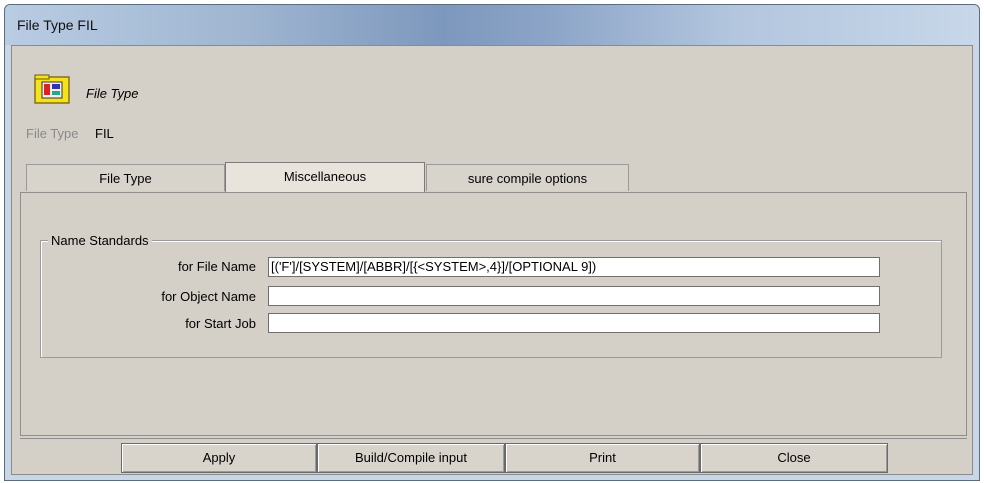 The image size is (984, 483). What do you see at coordinates (325, 177) in the screenshot?
I see `tab-miscellaneous: Miscellaneous` at bounding box center [325, 177].